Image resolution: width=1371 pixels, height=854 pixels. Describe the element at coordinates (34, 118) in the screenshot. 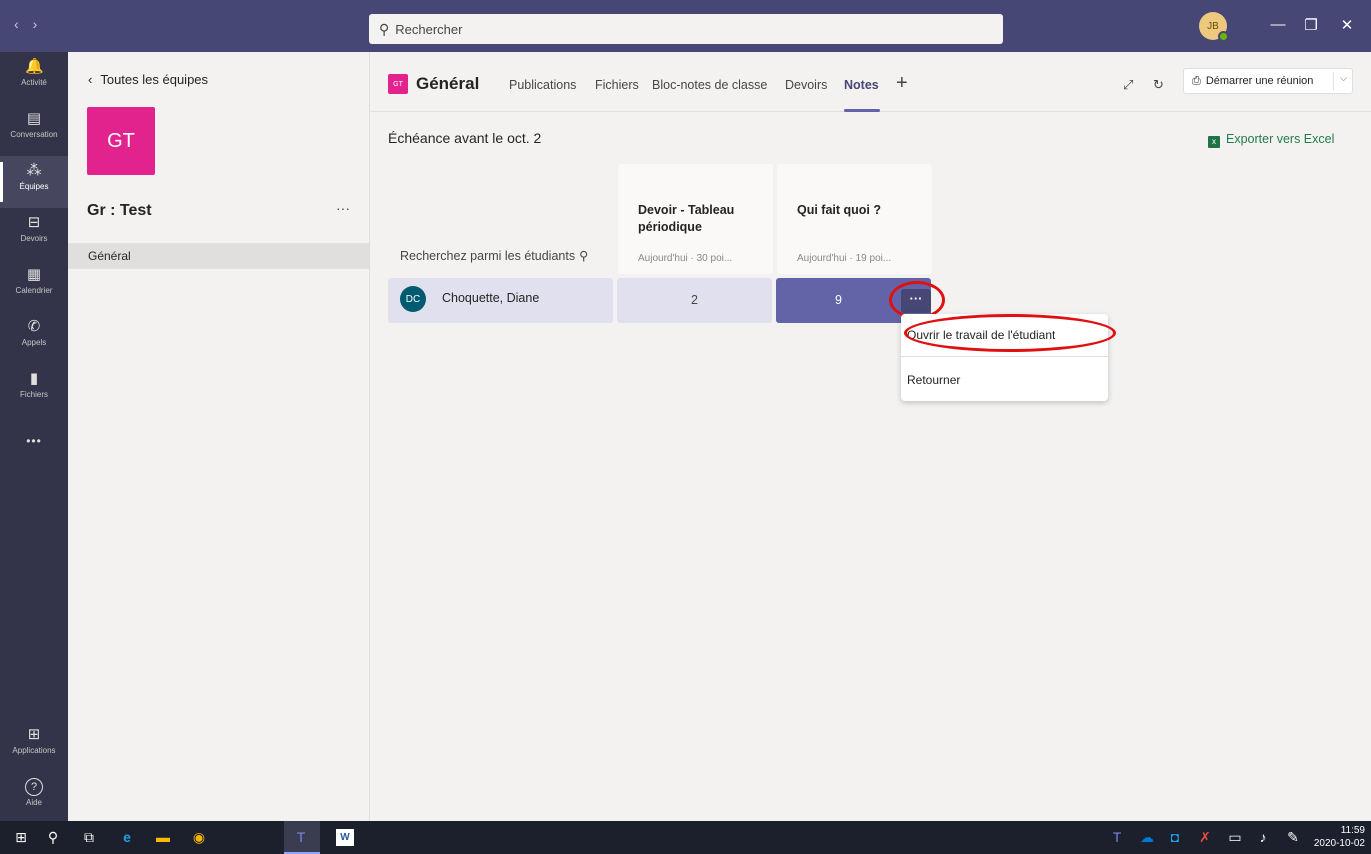

I see `chat-icon: ▤` at that location.